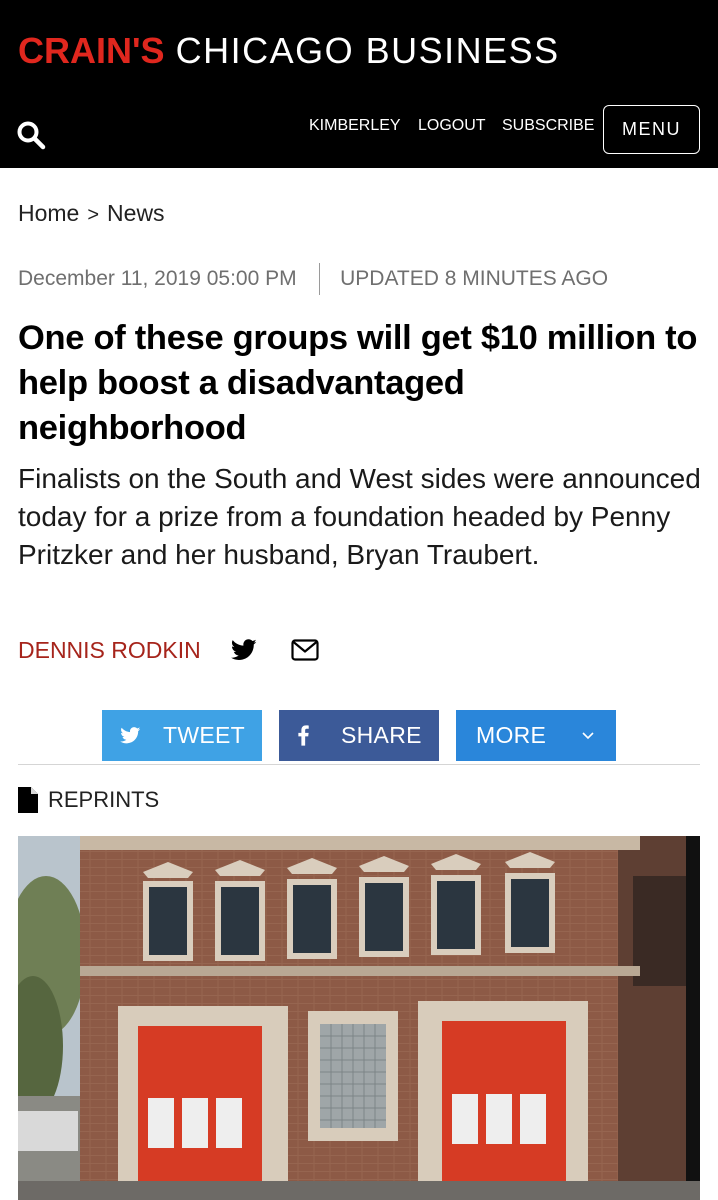  Describe the element at coordinates (452, 126) in the screenshot. I see `nav-logout-link: LOGOUT` at that location.